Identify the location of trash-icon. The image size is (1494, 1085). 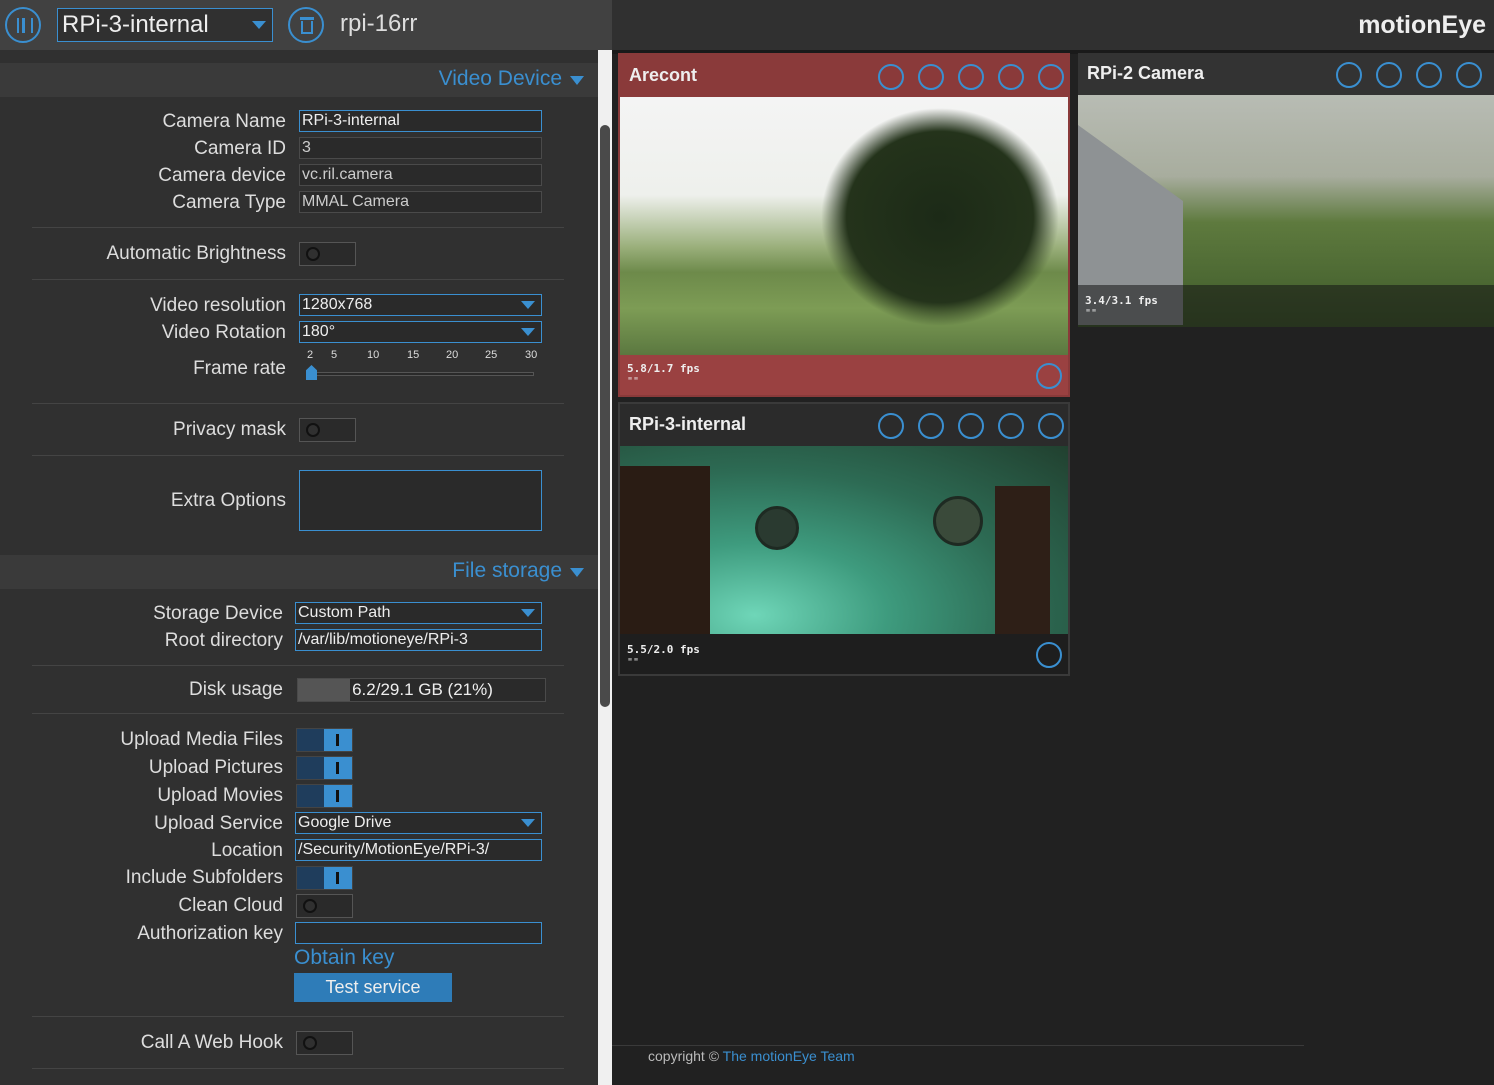
(306, 25).